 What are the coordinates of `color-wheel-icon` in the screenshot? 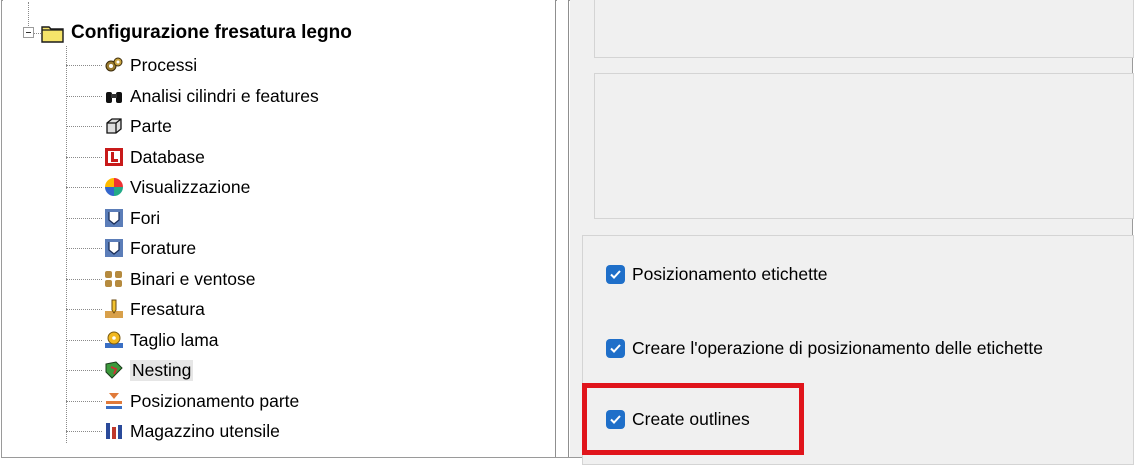 It's located at (114, 187).